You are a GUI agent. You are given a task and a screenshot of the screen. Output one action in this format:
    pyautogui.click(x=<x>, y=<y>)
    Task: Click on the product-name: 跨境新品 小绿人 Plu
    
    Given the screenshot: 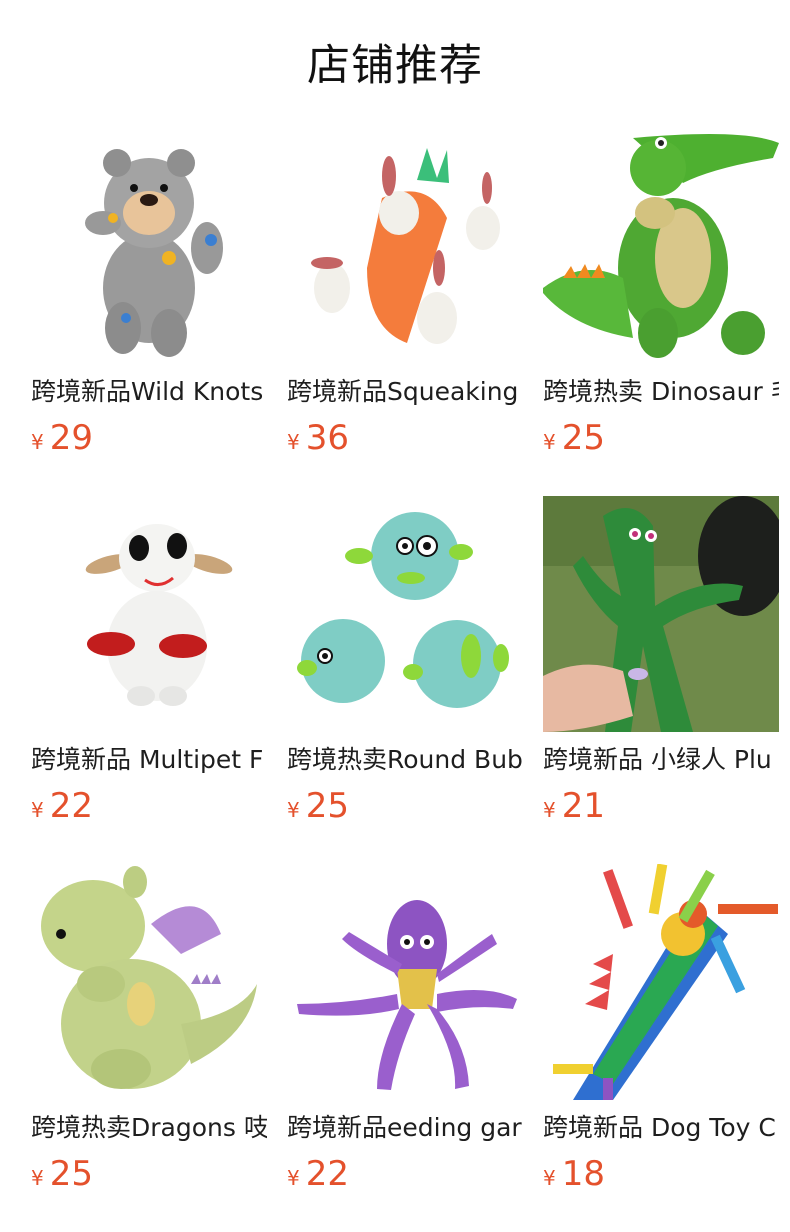 What is the action you would take?
    pyautogui.click(x=661, y=761)
    